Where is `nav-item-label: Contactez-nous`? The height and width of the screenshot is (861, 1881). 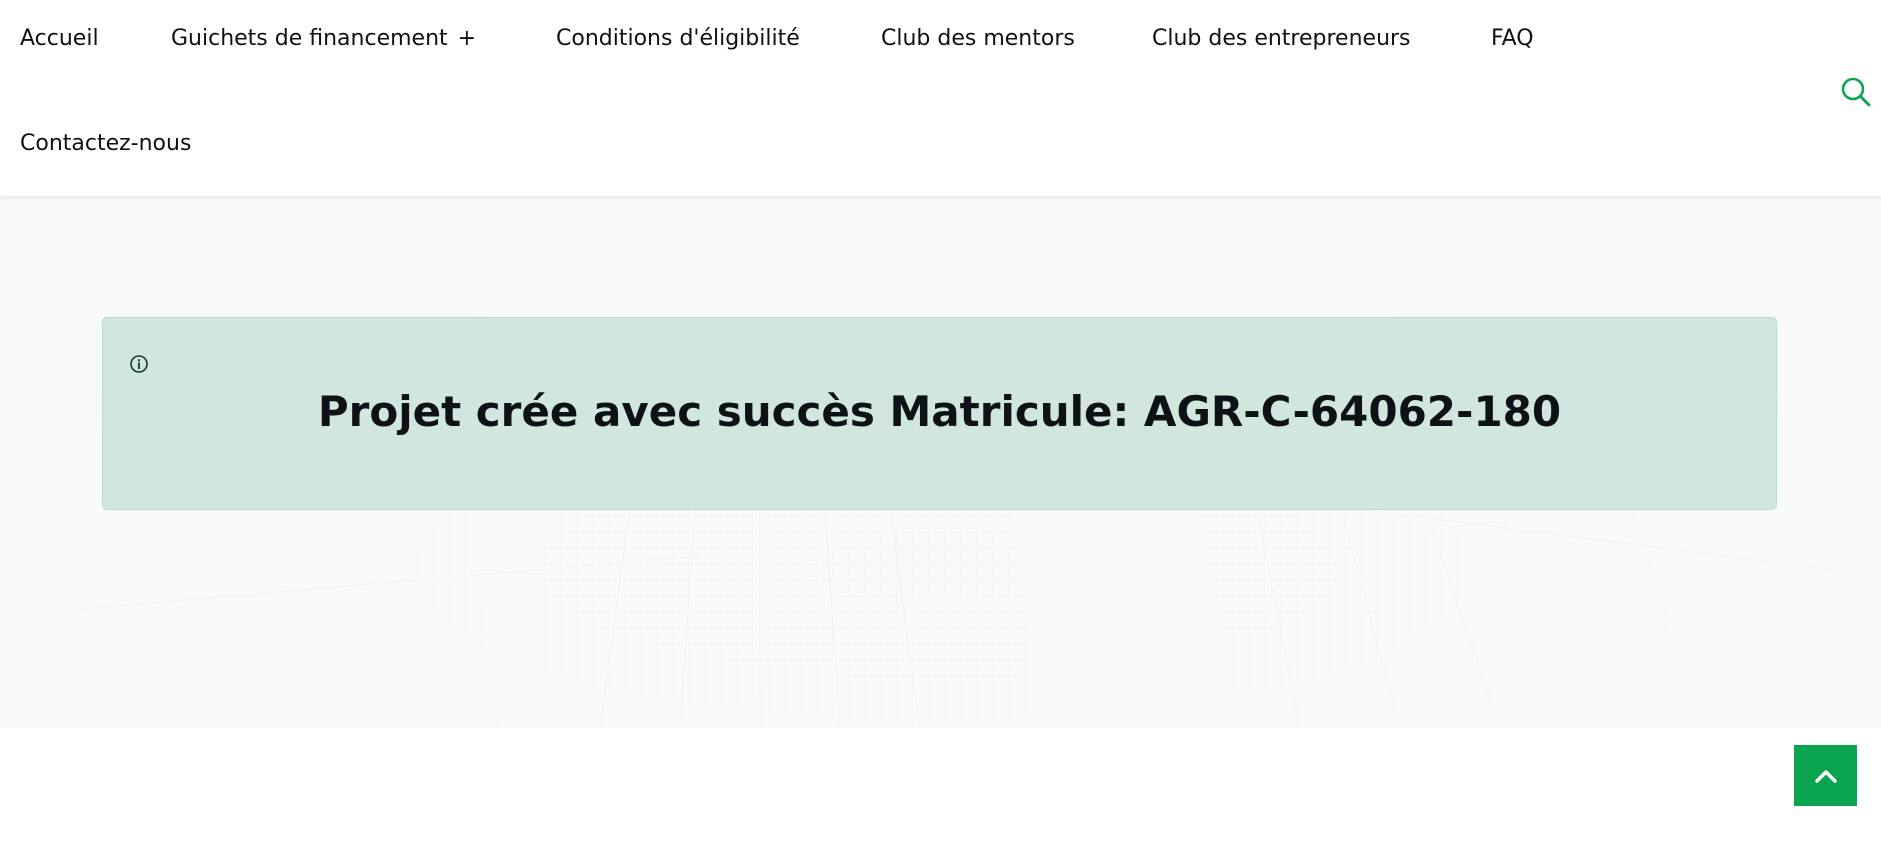
nav-item-label: Contactez-nous is located at coordinates (106, 143).